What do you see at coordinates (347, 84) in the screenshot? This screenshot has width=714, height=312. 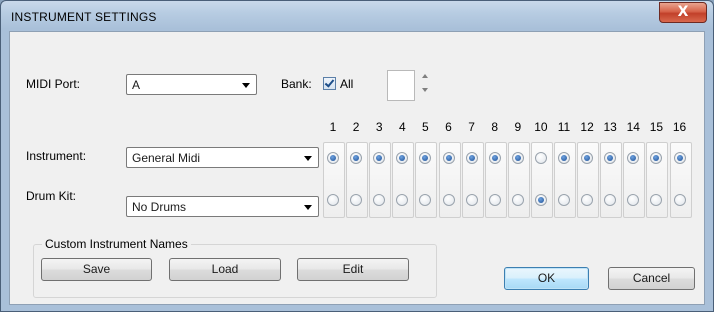 I see `bank-all-label: All` at bounding box center [347, 84].